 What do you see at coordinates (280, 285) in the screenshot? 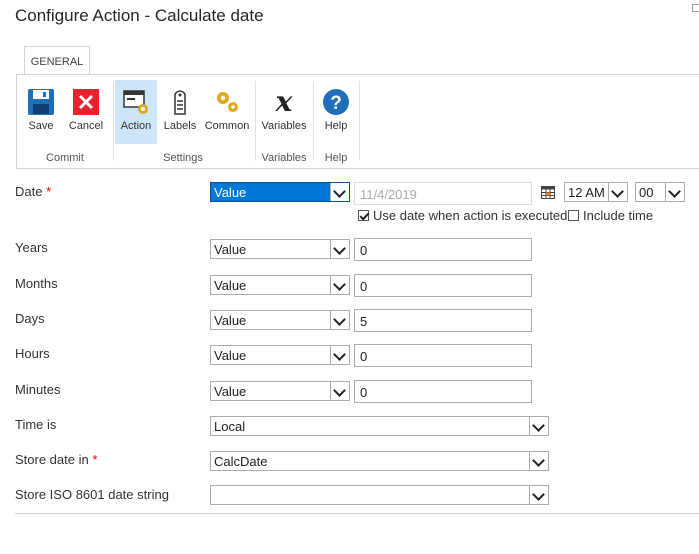
I see `months-type-select: Value` at bounding box center [280, 285].